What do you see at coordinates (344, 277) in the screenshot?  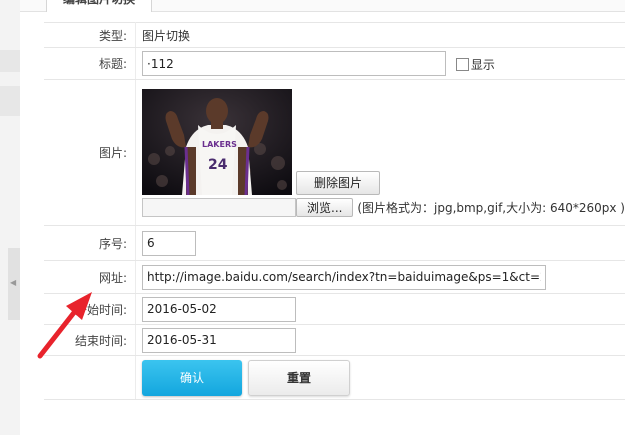 I see `url-input` at bounding box center [344, 277].